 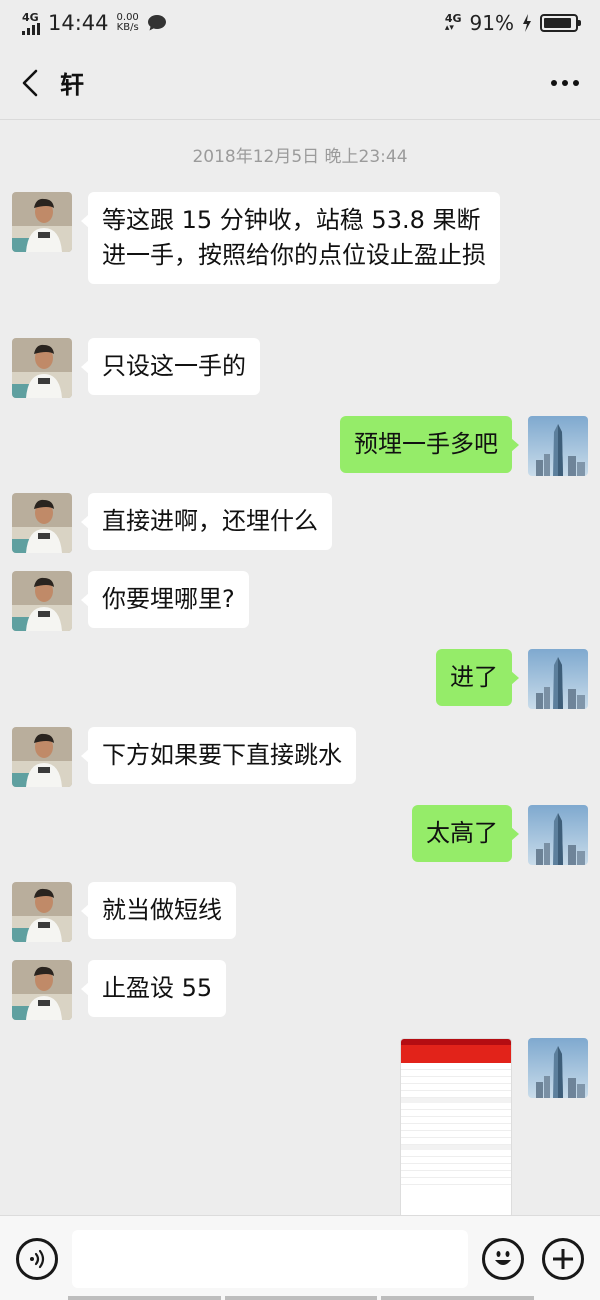 I want to click on back-button, so click(x=30, y=83).